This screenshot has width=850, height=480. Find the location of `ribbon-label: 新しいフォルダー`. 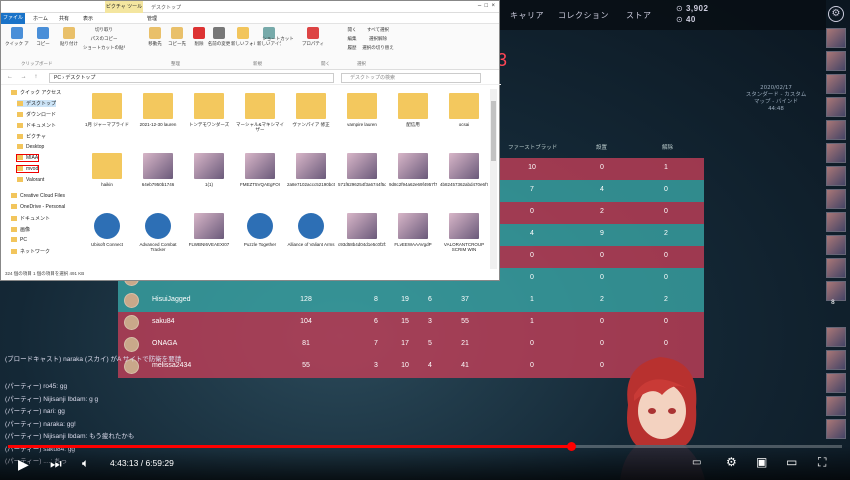

ribbon-label: 新しいフォルダー is located at coordinates (243, 43).